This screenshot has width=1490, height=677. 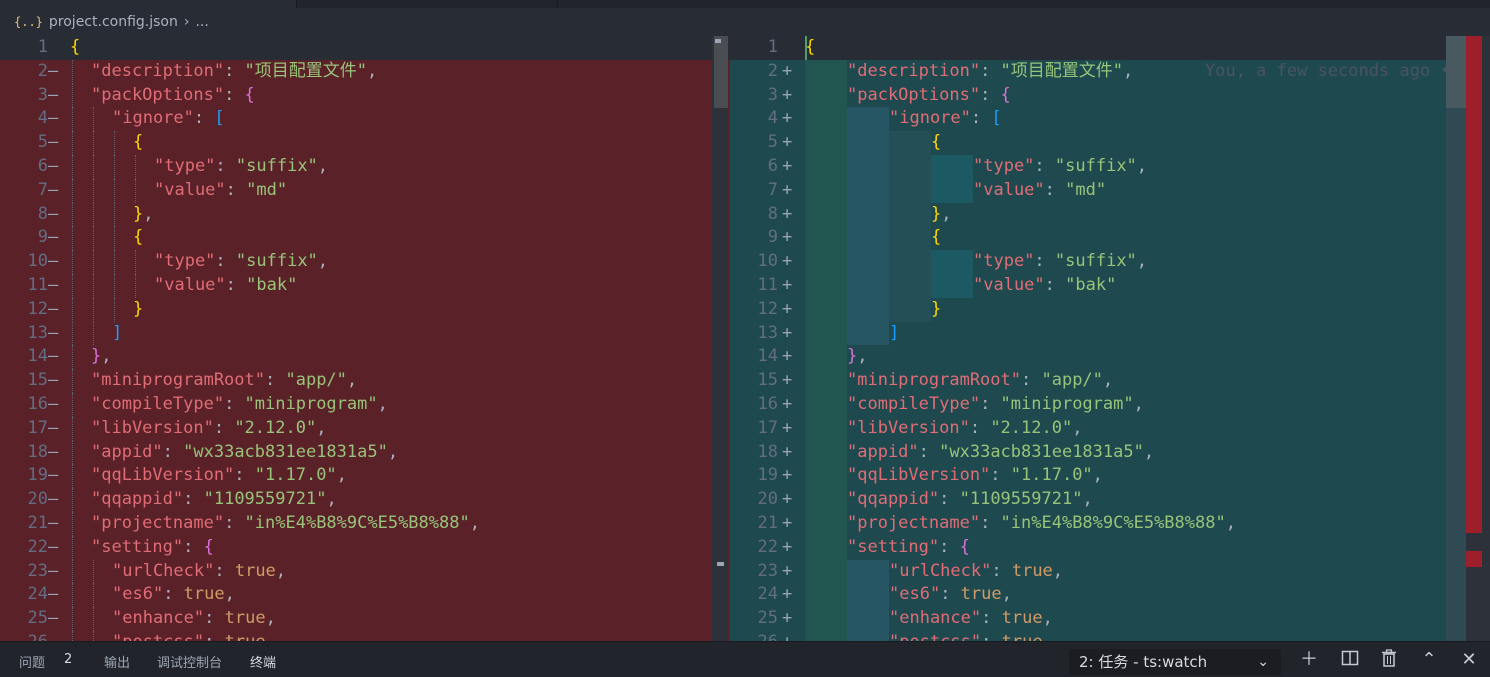 I want to click on right-scrollbar-thumb, so click(x=1456, y=72).